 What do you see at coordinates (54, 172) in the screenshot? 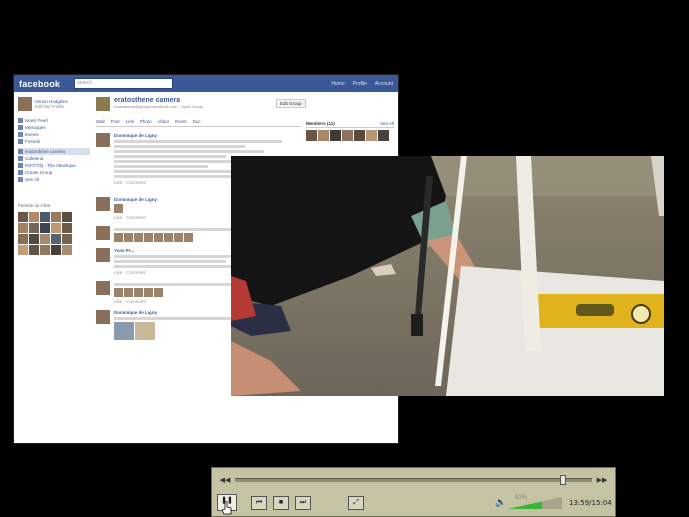
I see `sidebar-item-create-group: Create Group` at bounding box center [54, 172].